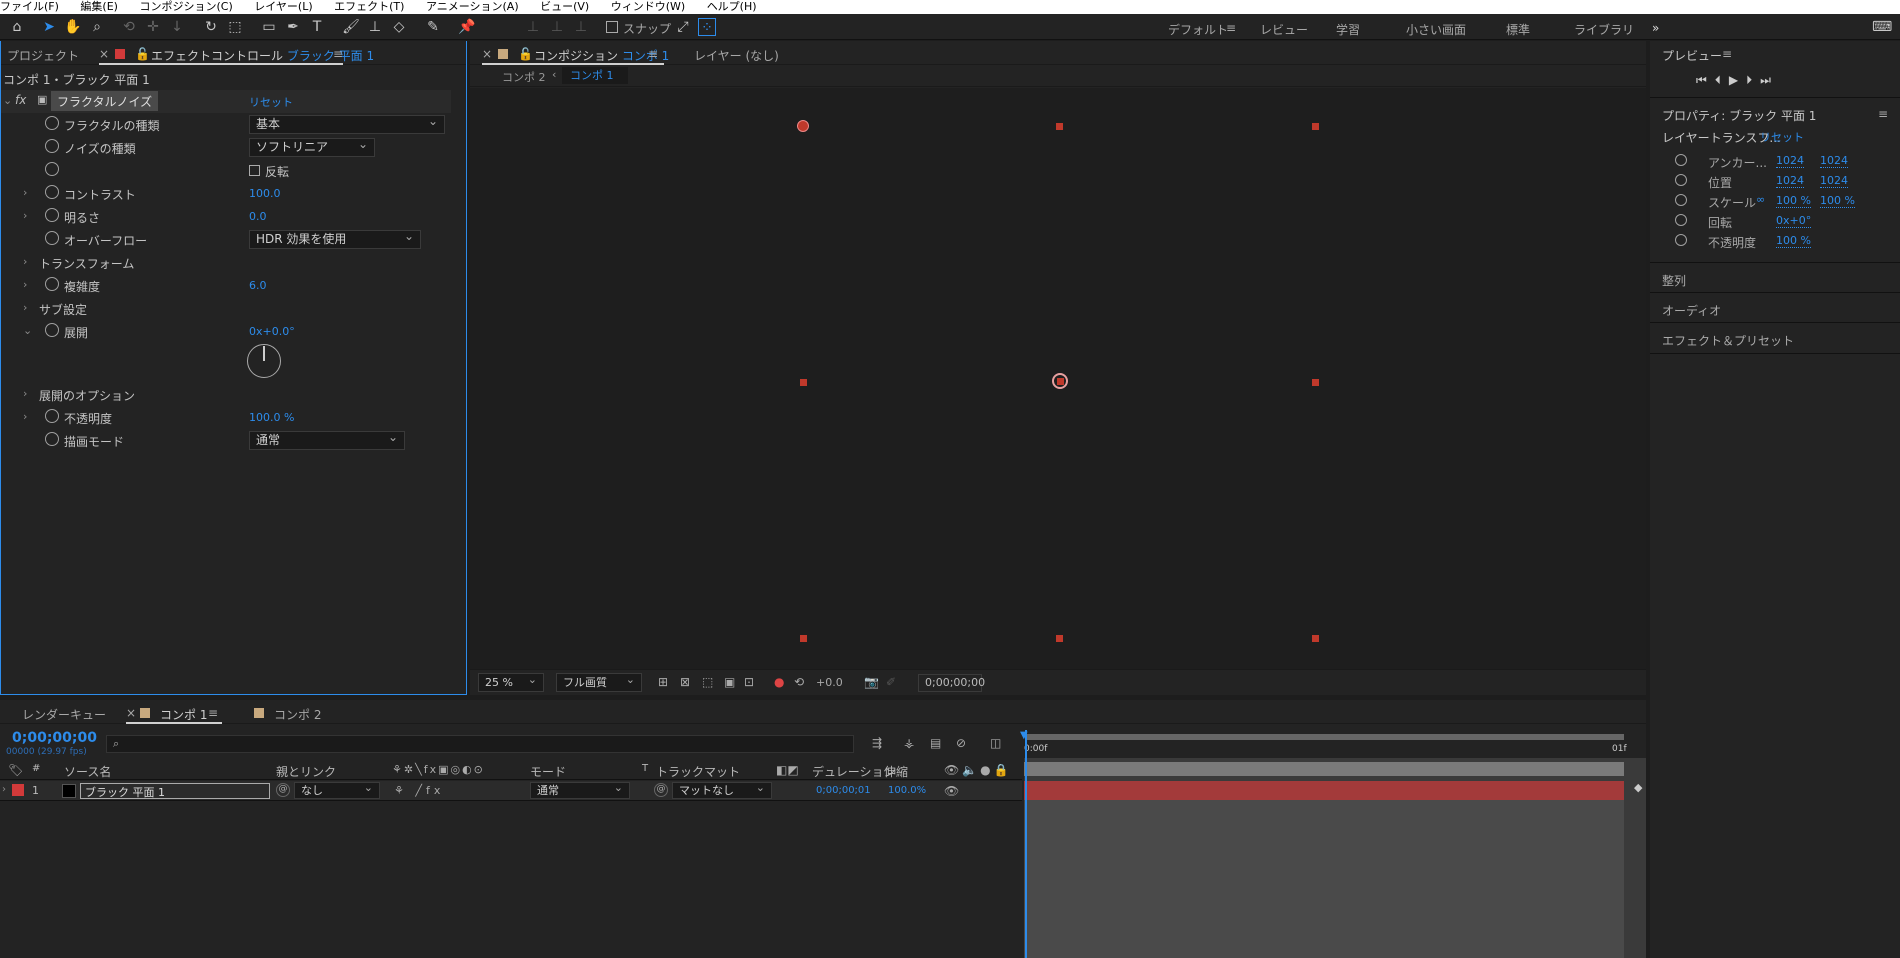 The image size is (1900, 958). What do you see at coordinates (1790, 181) in the screenshot?
I see `position-x-value: 1024` at bounding box center [1790, 181].